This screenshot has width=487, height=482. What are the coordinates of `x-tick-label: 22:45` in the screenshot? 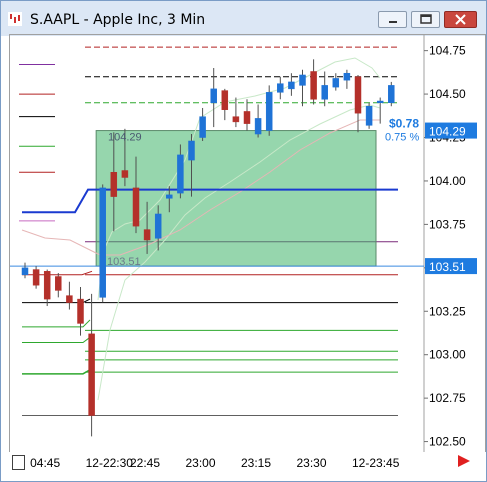 It's located at (145, 463).